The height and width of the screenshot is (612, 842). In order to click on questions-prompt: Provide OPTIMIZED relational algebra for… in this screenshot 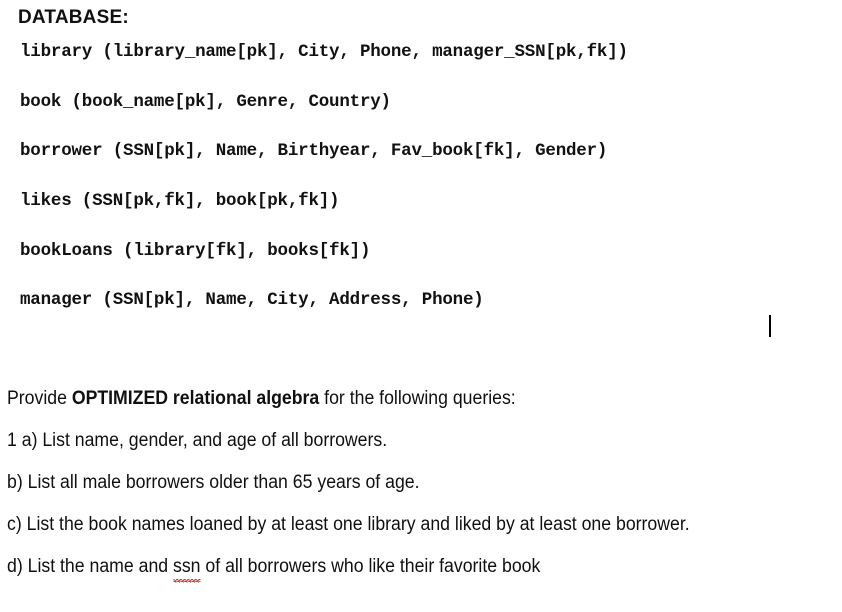, I will do `click(261, 399)`.